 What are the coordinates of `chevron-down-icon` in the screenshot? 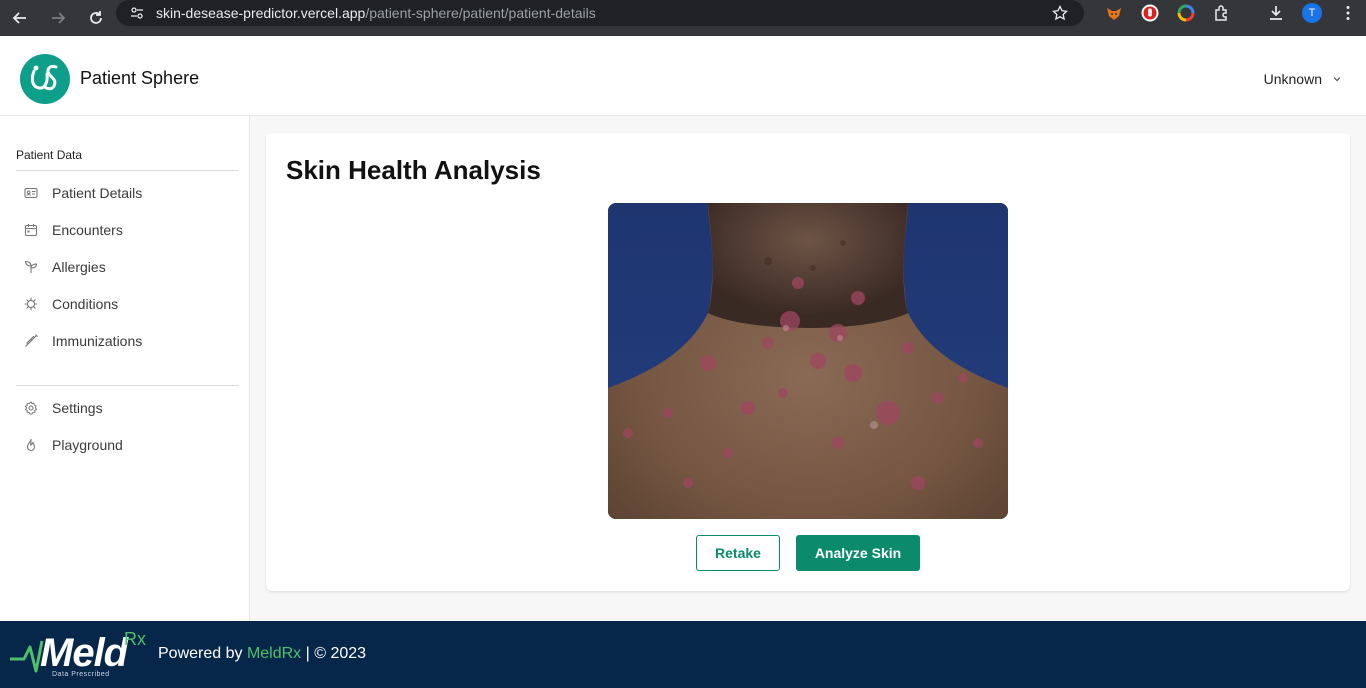 It's located at (1337, 79).